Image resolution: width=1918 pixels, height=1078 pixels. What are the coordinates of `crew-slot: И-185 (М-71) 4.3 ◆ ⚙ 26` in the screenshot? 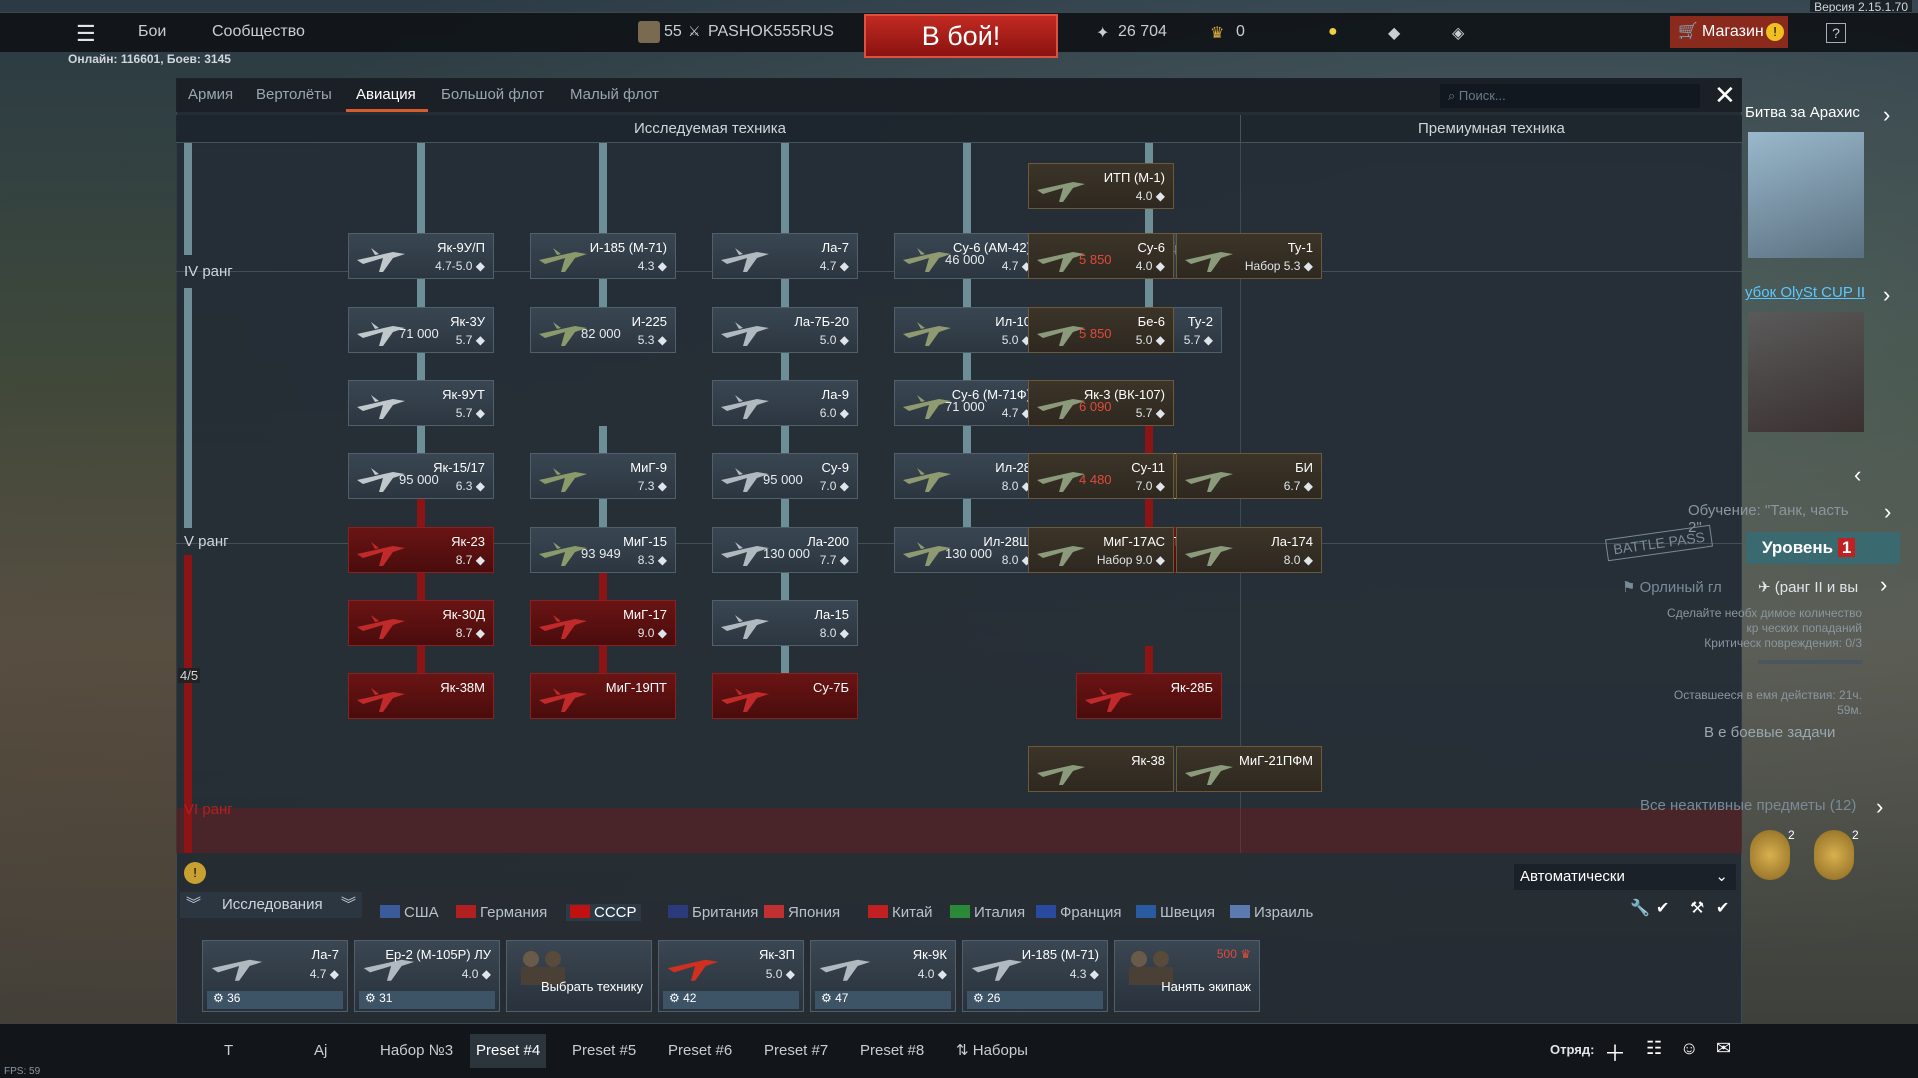 It's located at (1035, 976).